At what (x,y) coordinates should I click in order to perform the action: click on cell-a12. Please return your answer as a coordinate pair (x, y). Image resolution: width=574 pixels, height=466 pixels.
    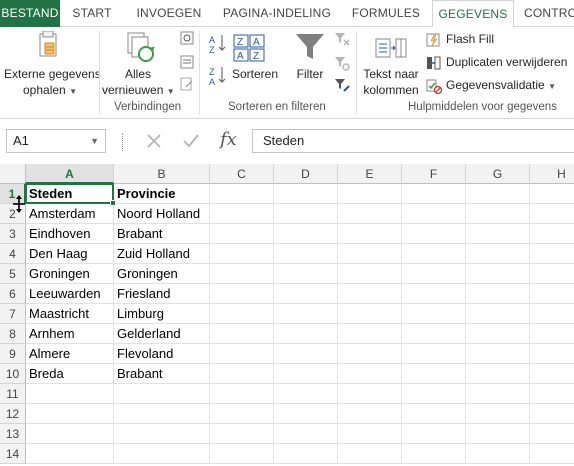
    Looking at the image, I should click on (70, 414).